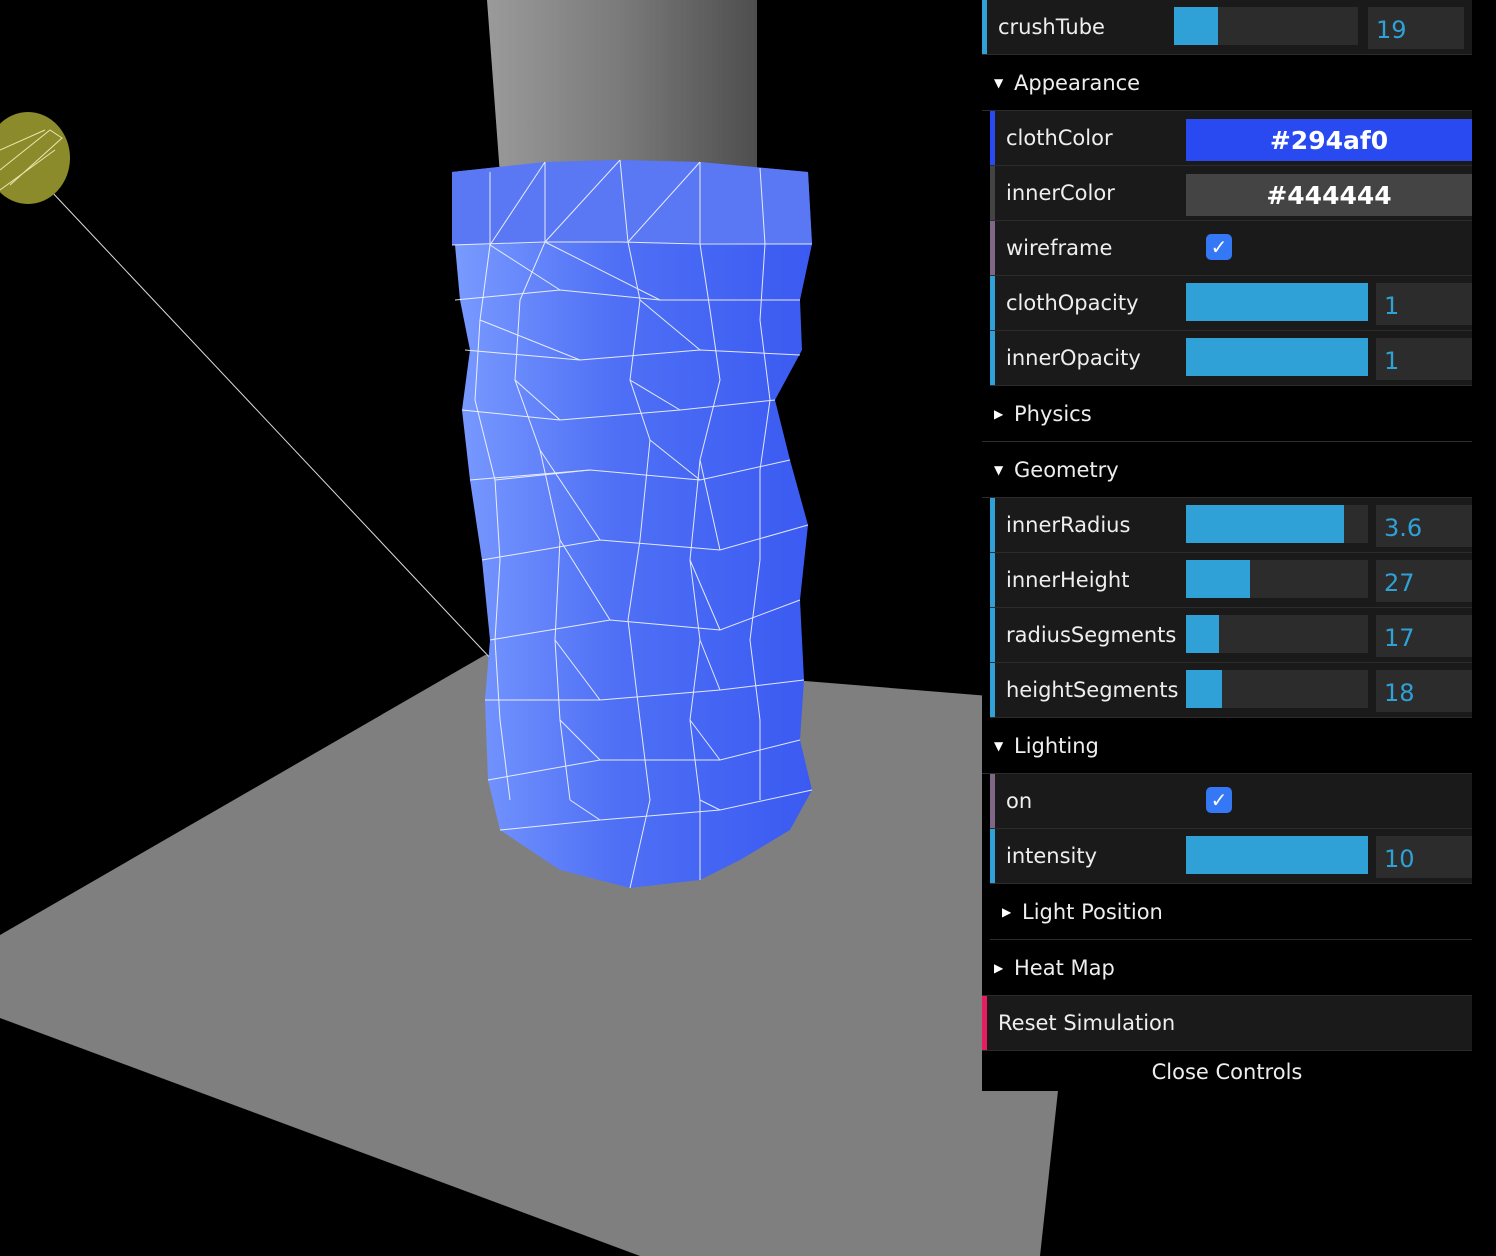 This screenshot has height=1256, width=1496. Describe the element at coordinates (1060, 193) in the screenshot. I see `inner-color-label: innerColor` at that location.